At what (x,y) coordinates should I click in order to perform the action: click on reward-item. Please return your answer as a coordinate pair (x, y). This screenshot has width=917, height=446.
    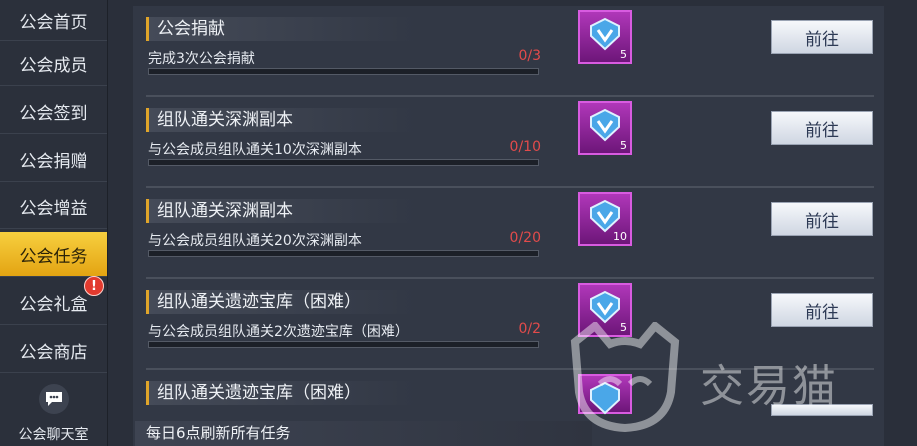
    Looking at the image, I should click on (605, 394).